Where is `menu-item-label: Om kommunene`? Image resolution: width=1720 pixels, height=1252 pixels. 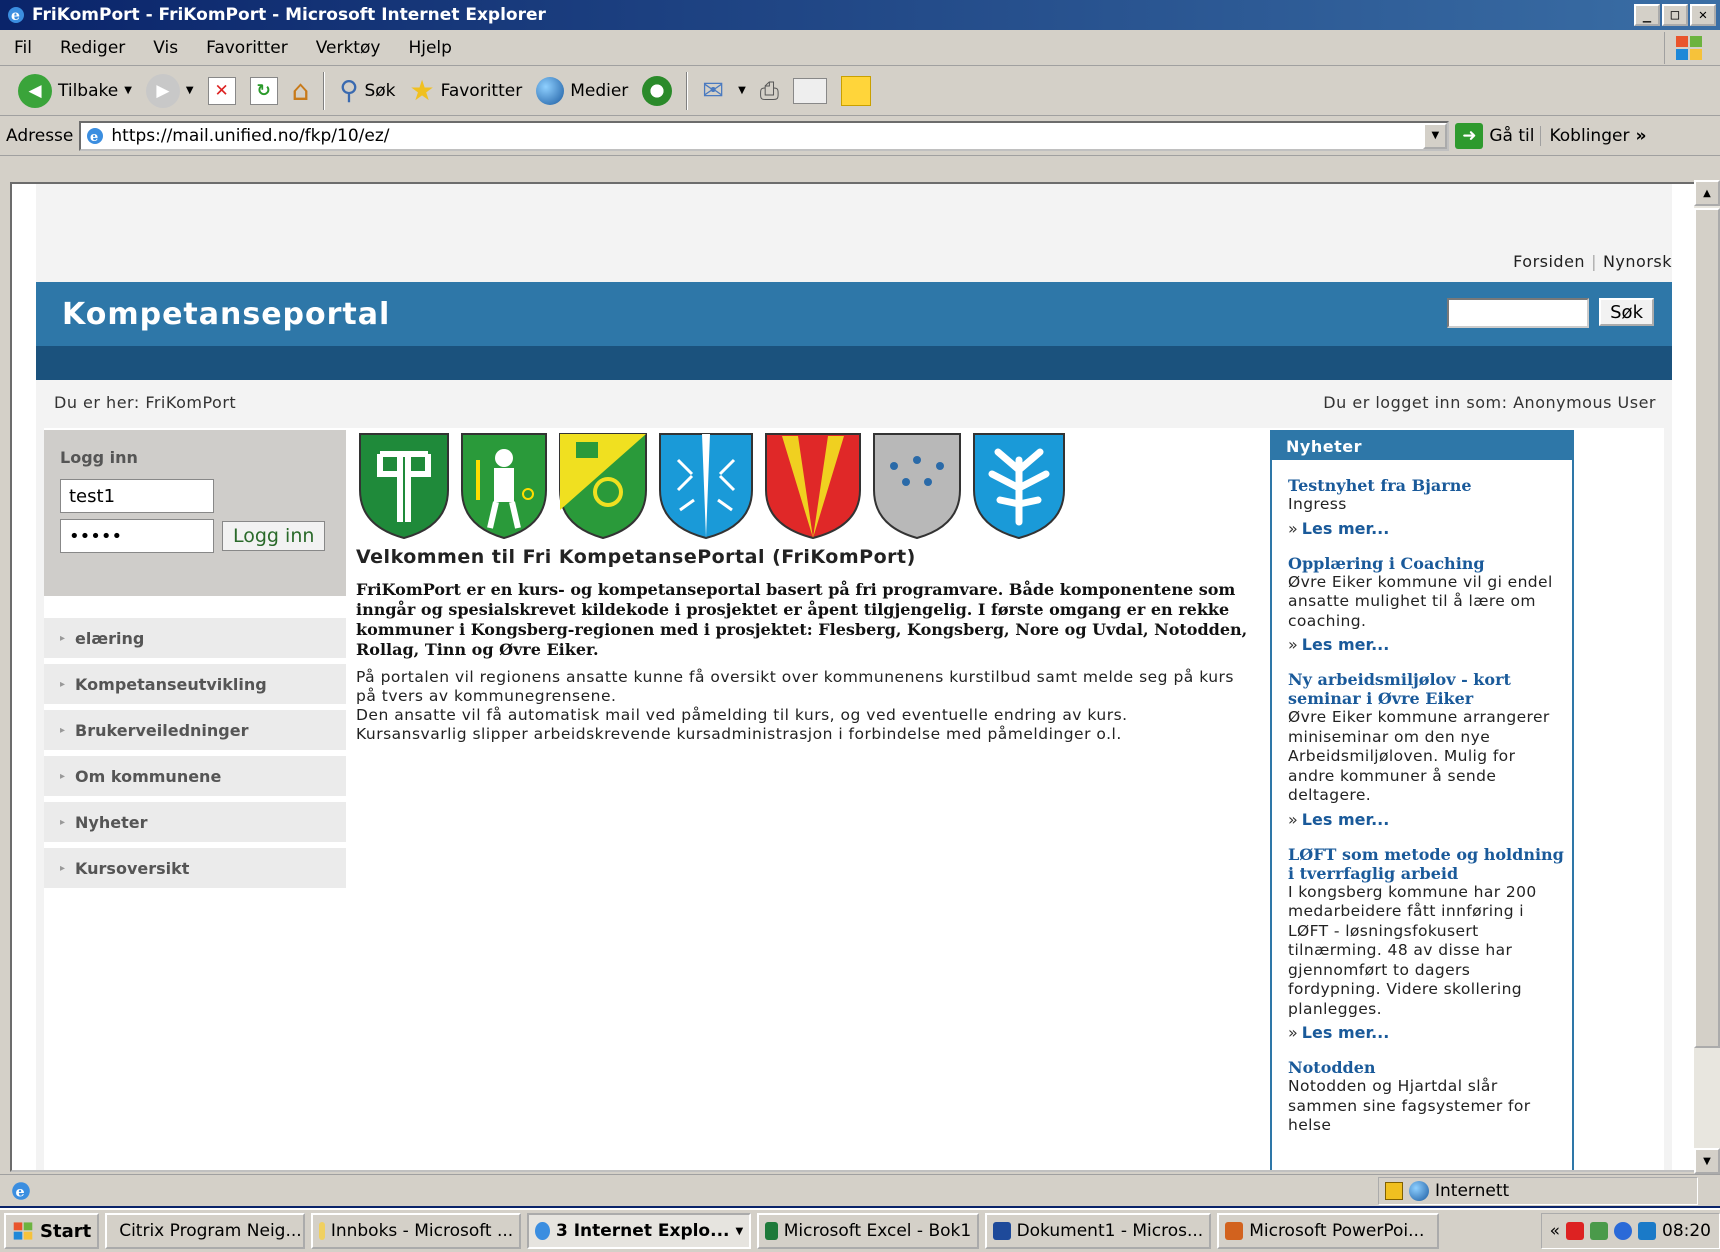
menu-item-label: Om kommunene is located at coordinates (148, 776).